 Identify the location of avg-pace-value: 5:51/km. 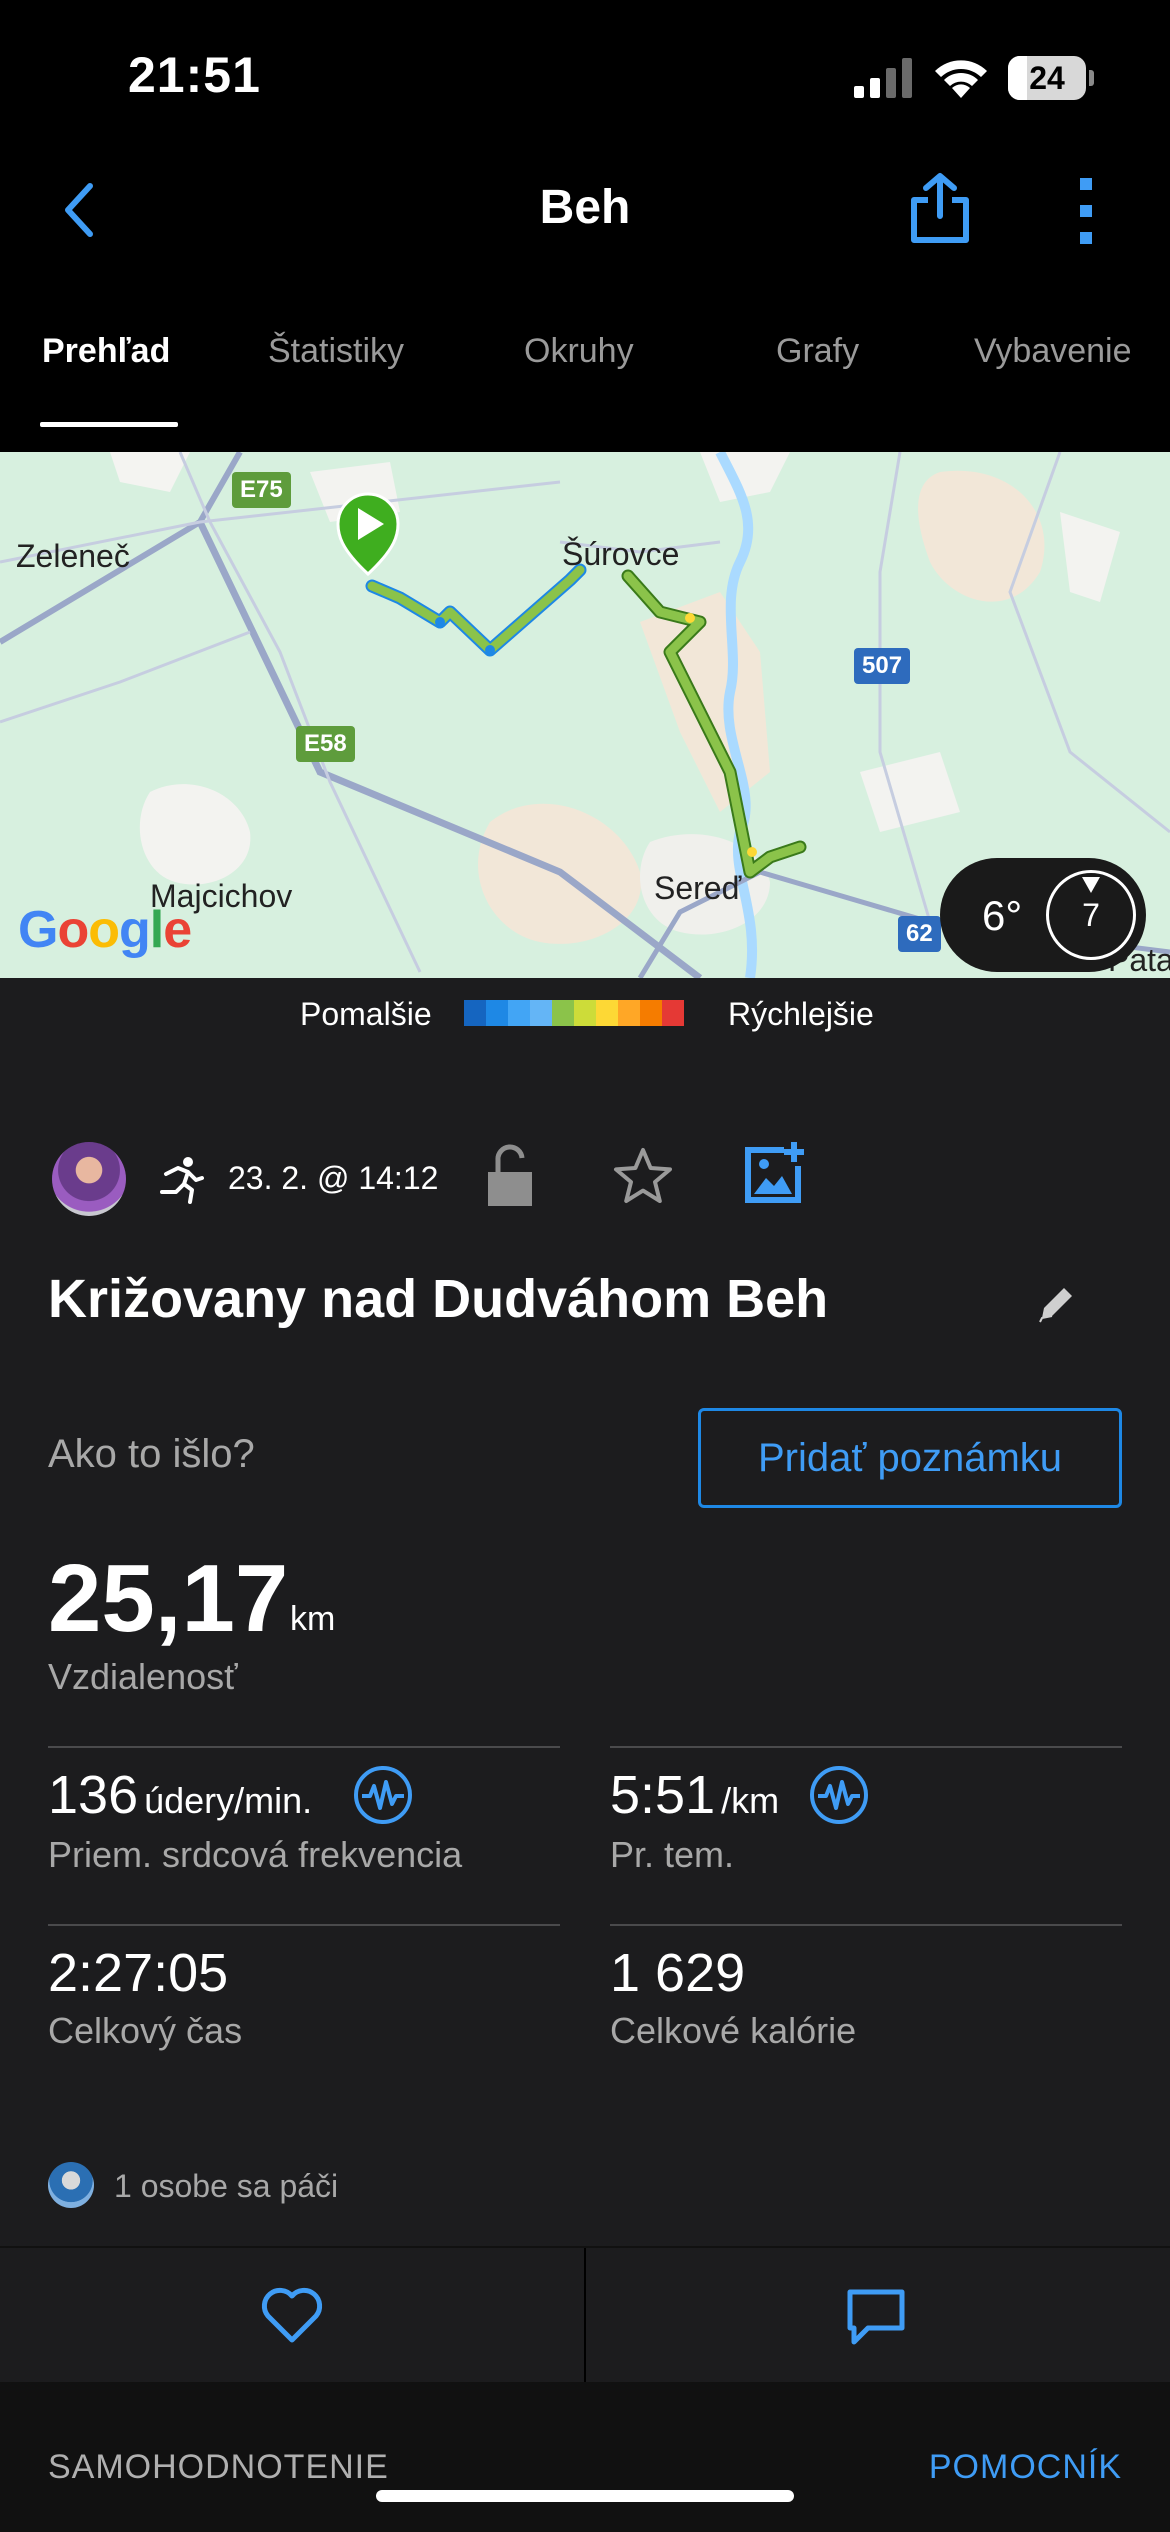
(695, 1795).